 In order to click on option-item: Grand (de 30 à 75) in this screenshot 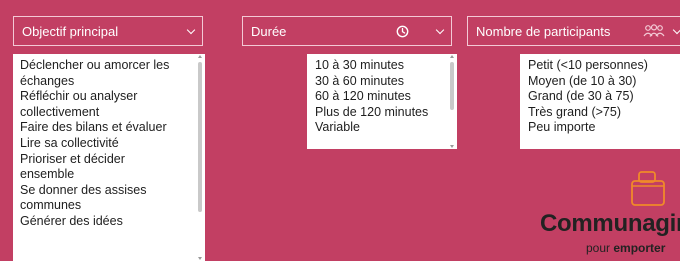, I will do `click(604, 97)`.